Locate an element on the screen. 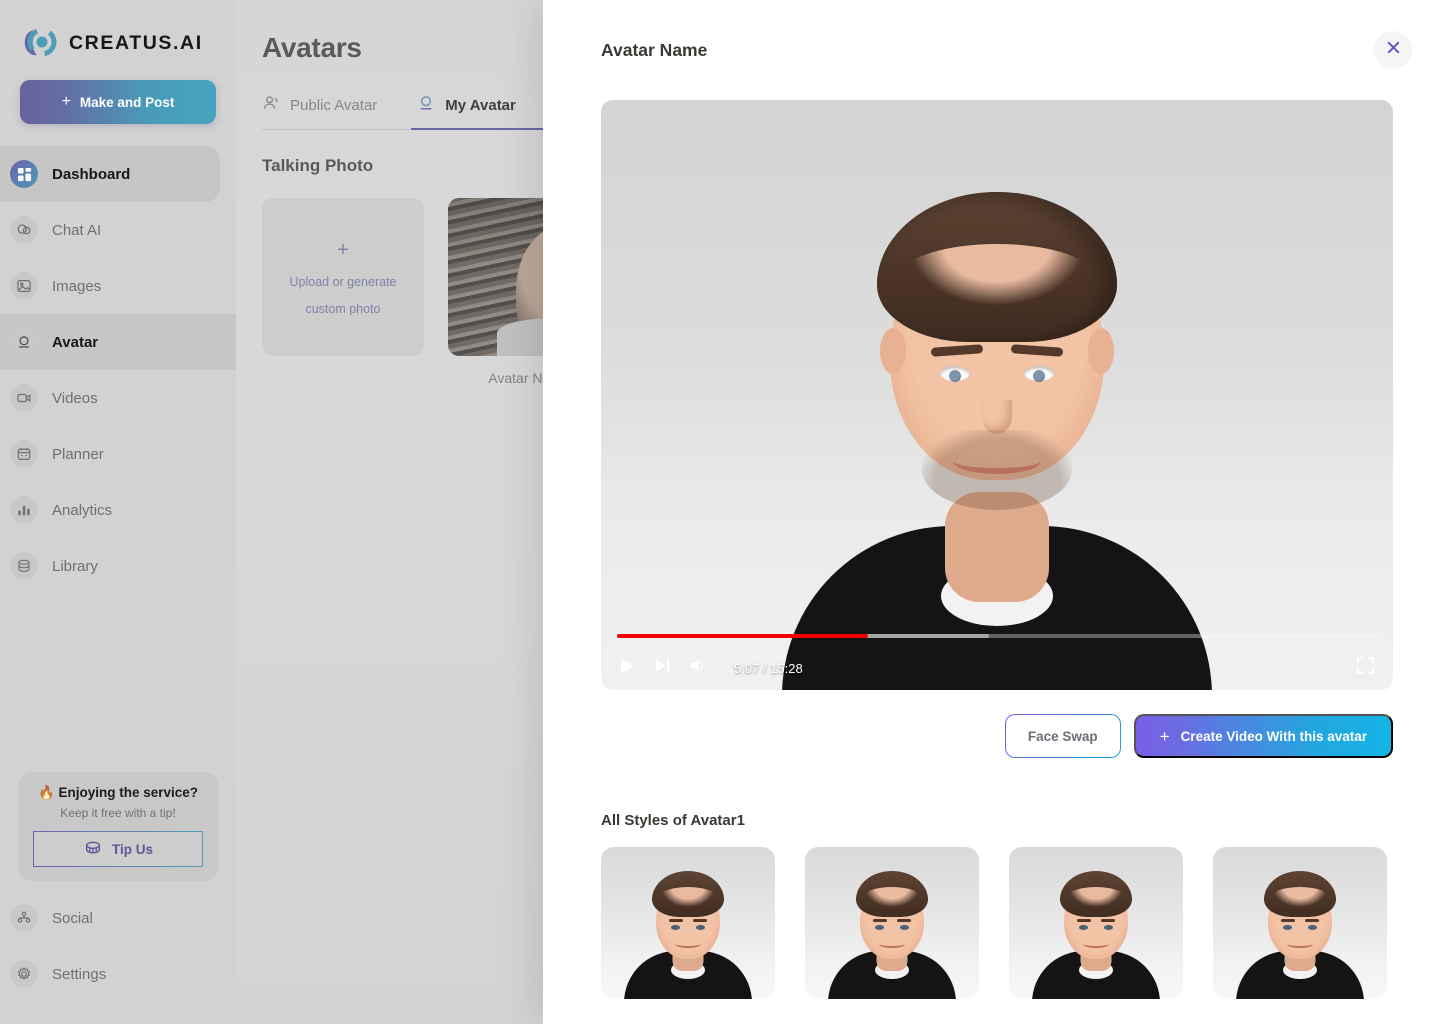  sidebar-item-planner: Planner is located at coordinates (118, 454).